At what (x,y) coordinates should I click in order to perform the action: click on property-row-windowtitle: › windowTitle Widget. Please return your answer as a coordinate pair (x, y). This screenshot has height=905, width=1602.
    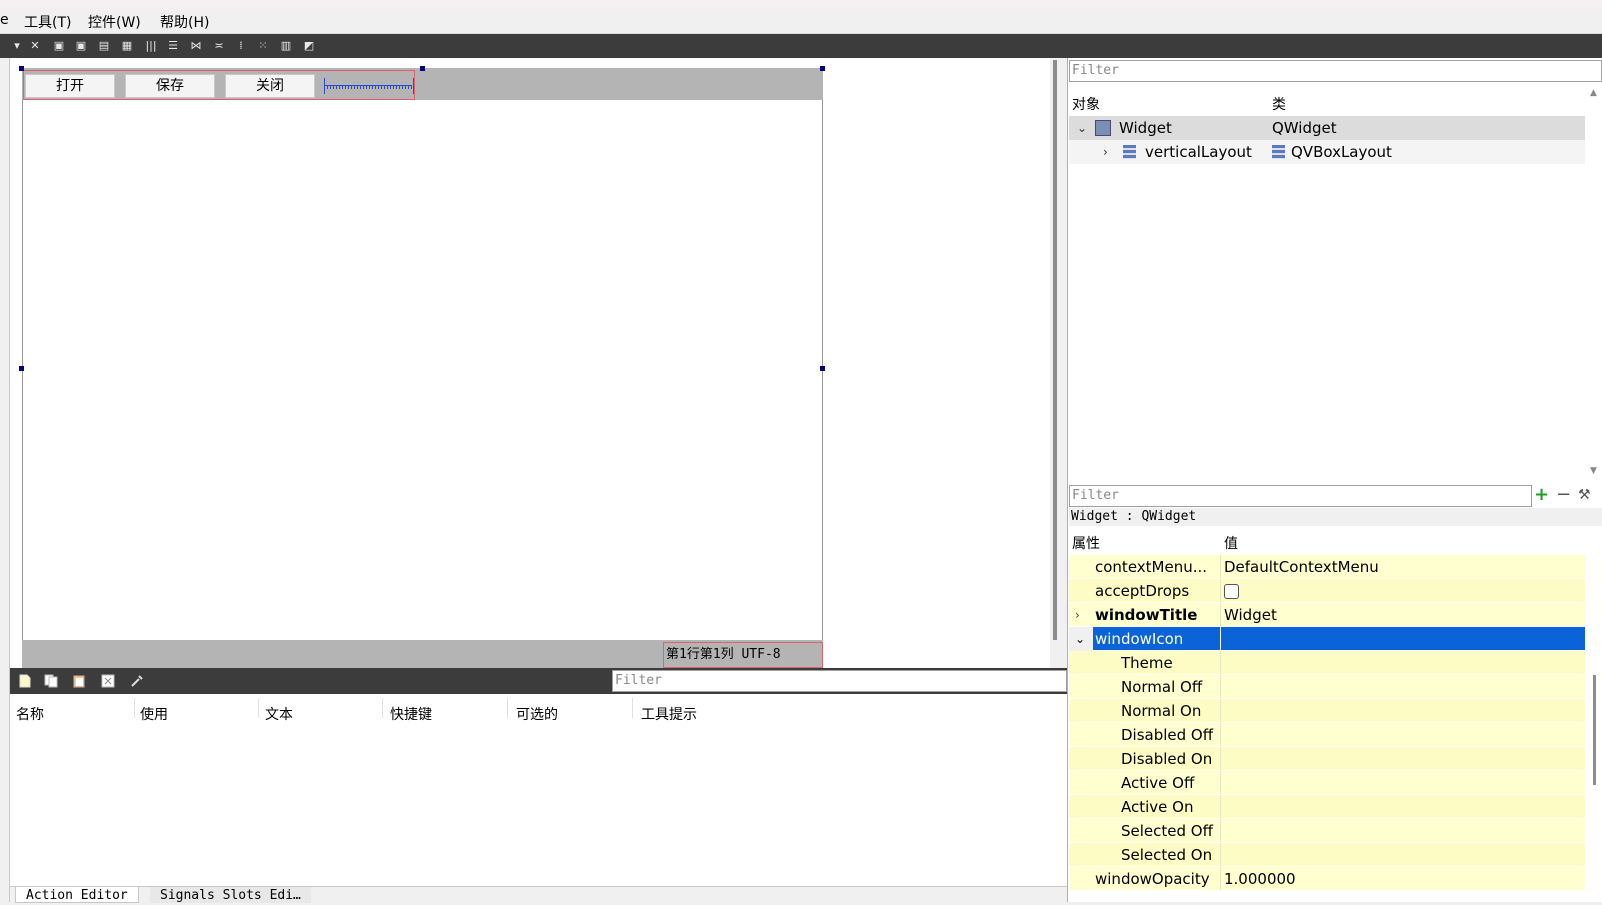
    Looking at the image, I should click on (1327, 615).